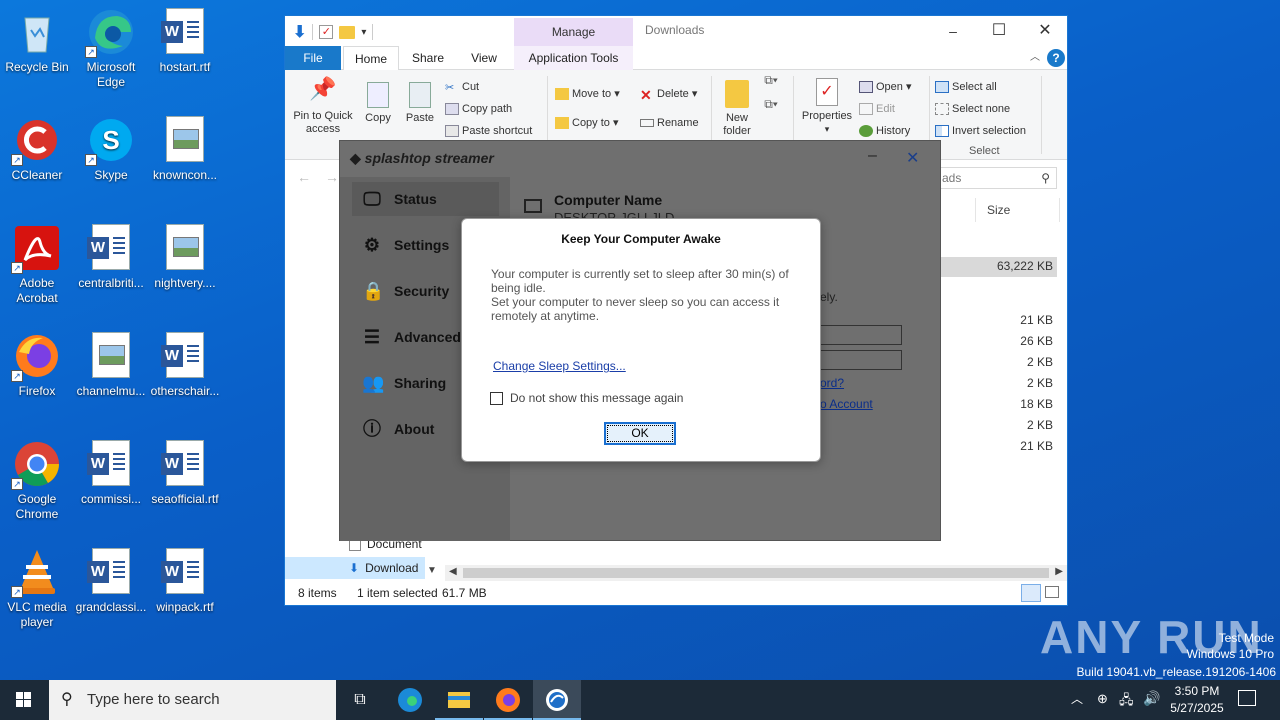 The width and height of the screenshot is (1280, 720). What do you see at coordinates (737, 109) in the screenshot?
I see `new-folder-button: New folder` at bounding box center [737, 109].